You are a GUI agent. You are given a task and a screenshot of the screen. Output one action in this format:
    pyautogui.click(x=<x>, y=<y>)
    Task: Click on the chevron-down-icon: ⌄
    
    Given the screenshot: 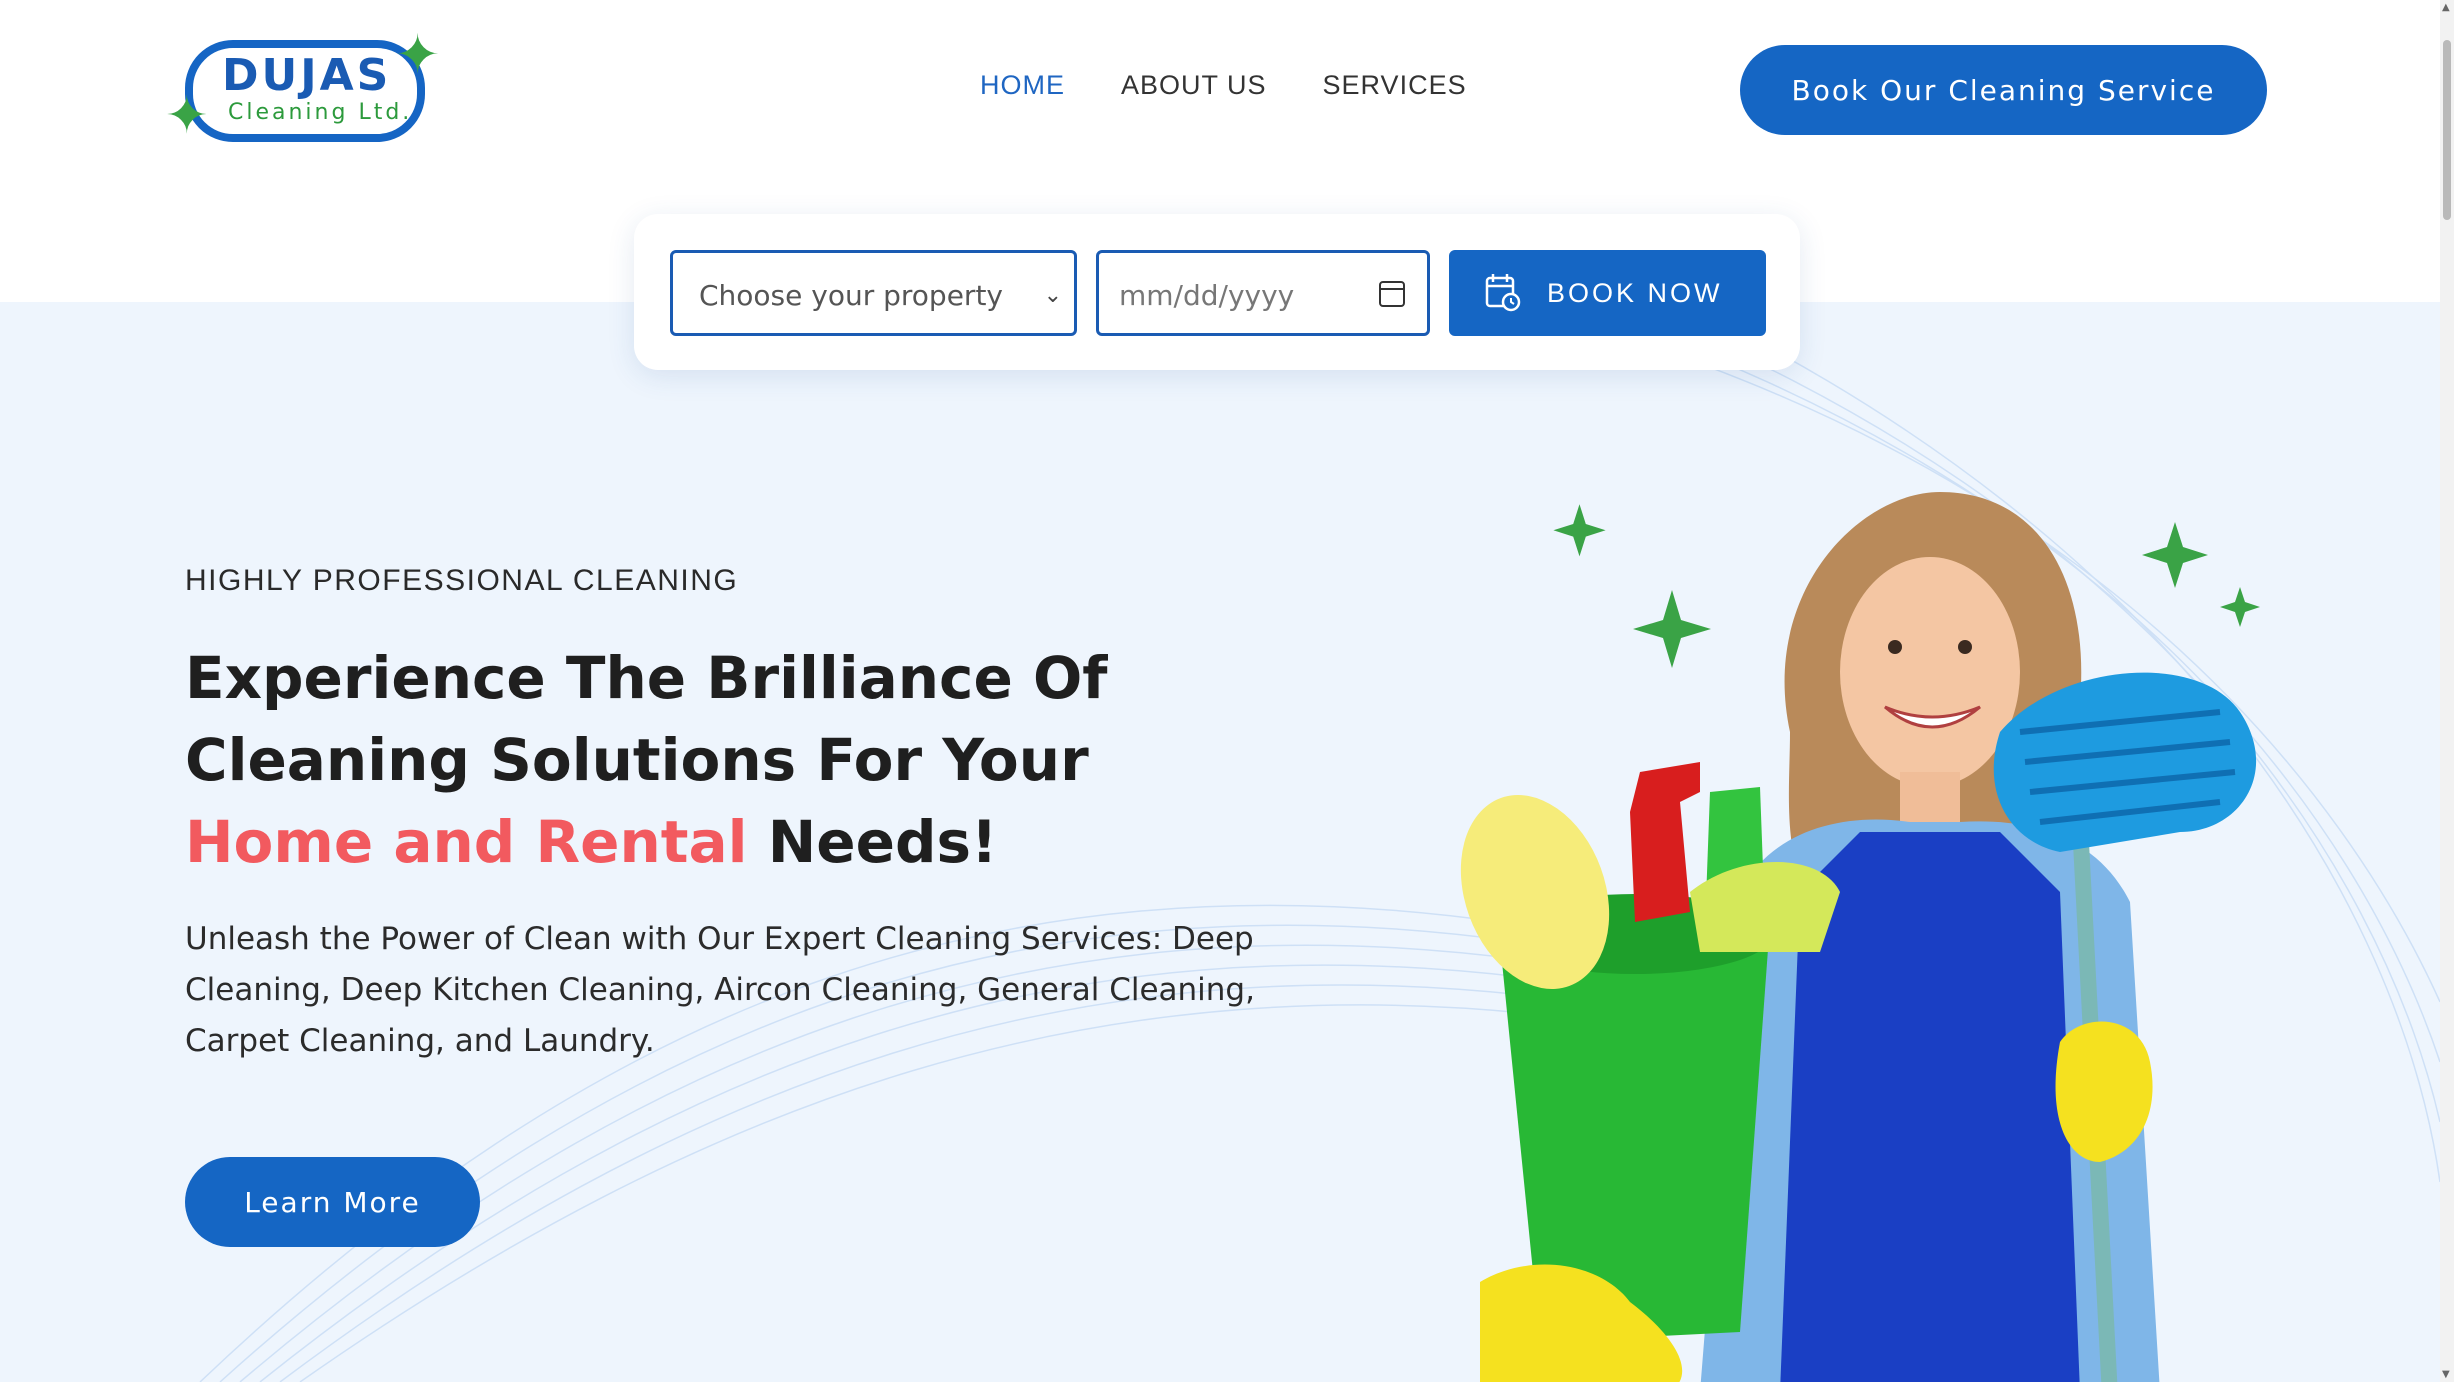 What is the action you would take?
    pyautogui.click(x=1052, y=295)
    